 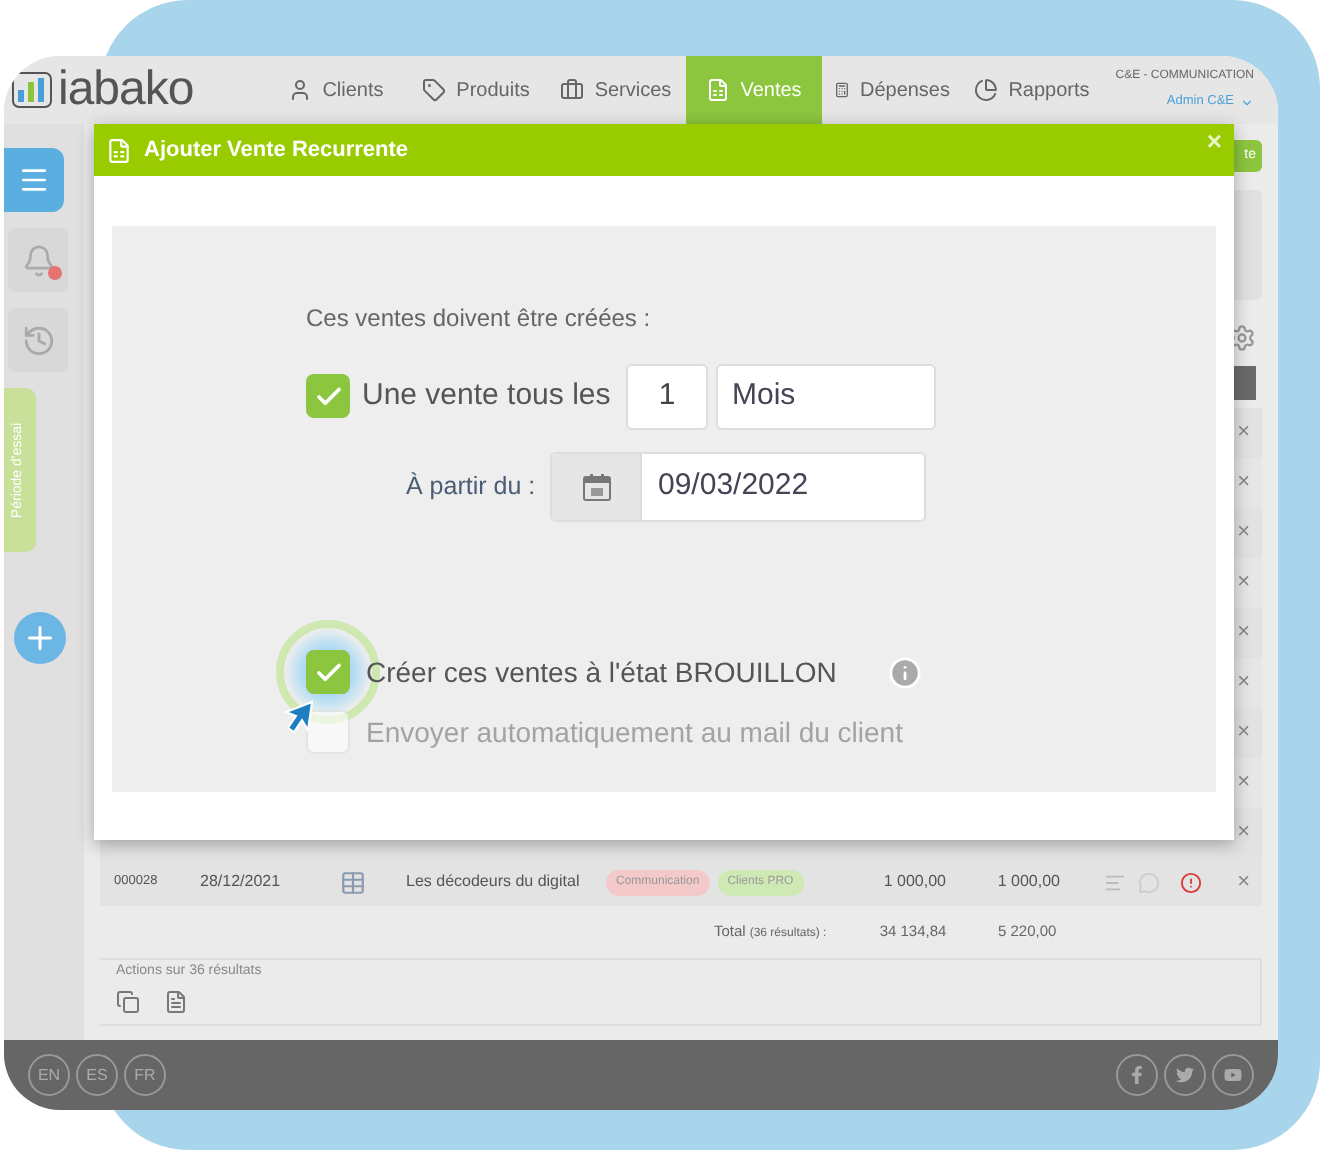 I want to click on person-icon, so click(x=300, y=90).